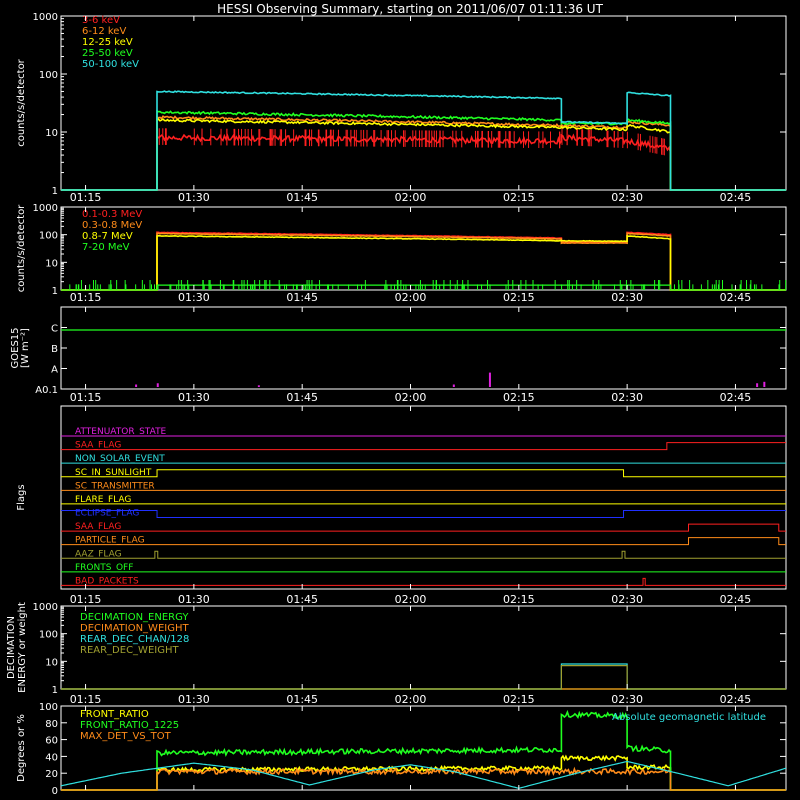 Image resolution: width=800 pixels, height=800 pixels. What do you see at coordinates (104, 568) in the screenshot?
I see `flag-label: FRONTS_OFF` at bounding box center [104, 568].